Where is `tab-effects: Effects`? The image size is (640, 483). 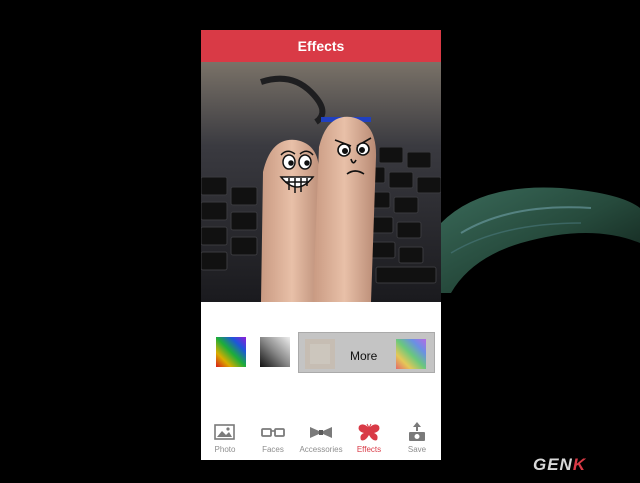 tab-effects: Effects is located at coordinates (369, 437).